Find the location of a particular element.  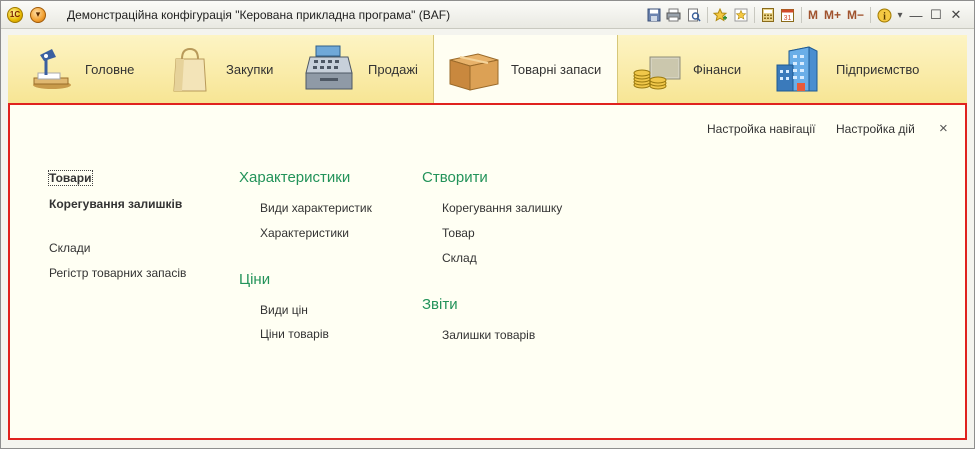

cash-register-icon is located at coordinates (329, 69).